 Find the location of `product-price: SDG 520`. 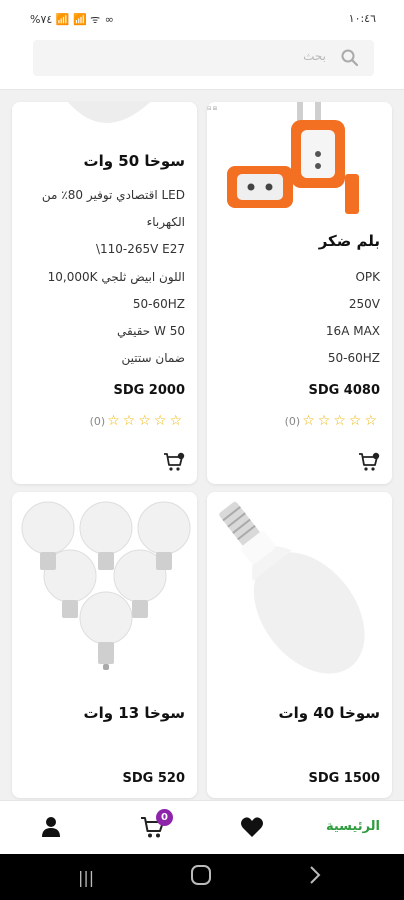

product-price: SDG 520 is located at coordinates (154, 778).